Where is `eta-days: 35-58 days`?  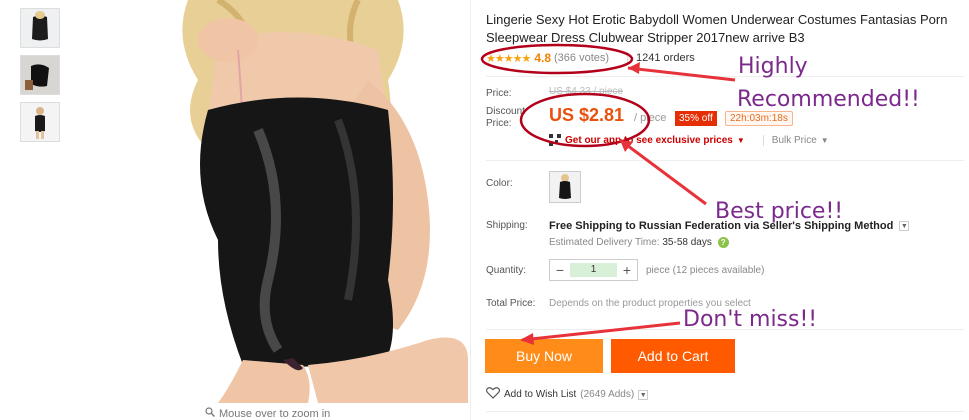
eta-days: 35-58 days is located at coordinates (687, 243).